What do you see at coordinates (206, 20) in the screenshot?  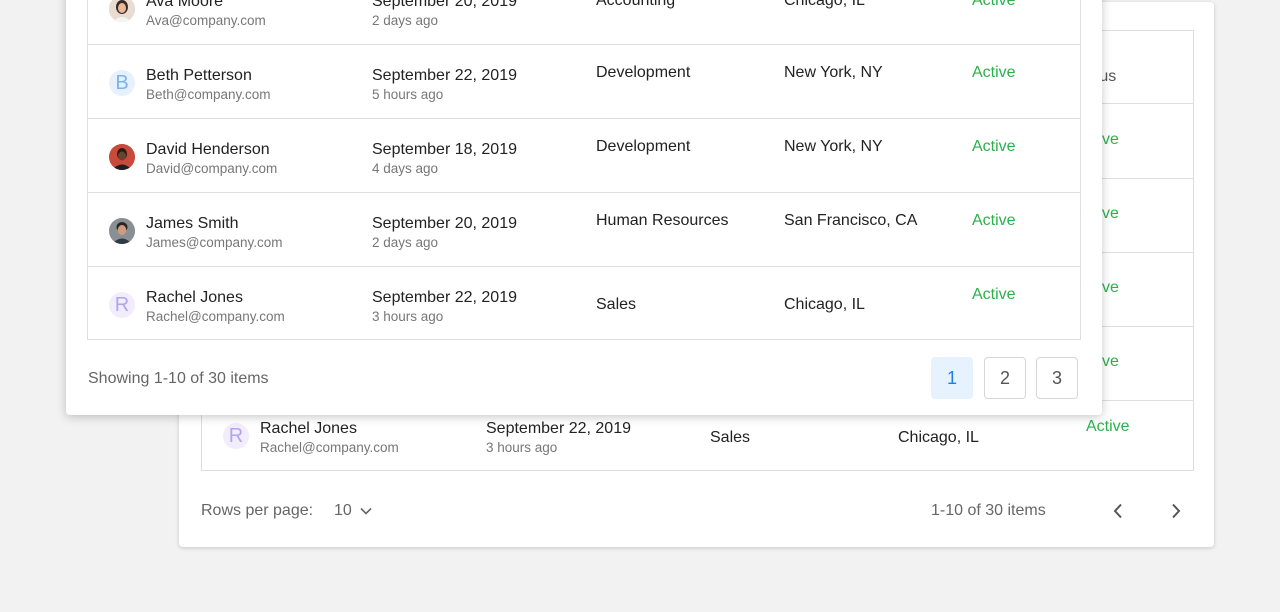 I see `user-email: Ava@company.com` at bounding box center [206, 20].